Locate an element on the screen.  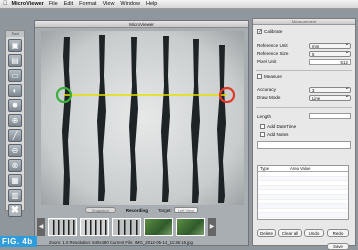
accuracy-label: Accuracy is located at coordinates (266, 89).